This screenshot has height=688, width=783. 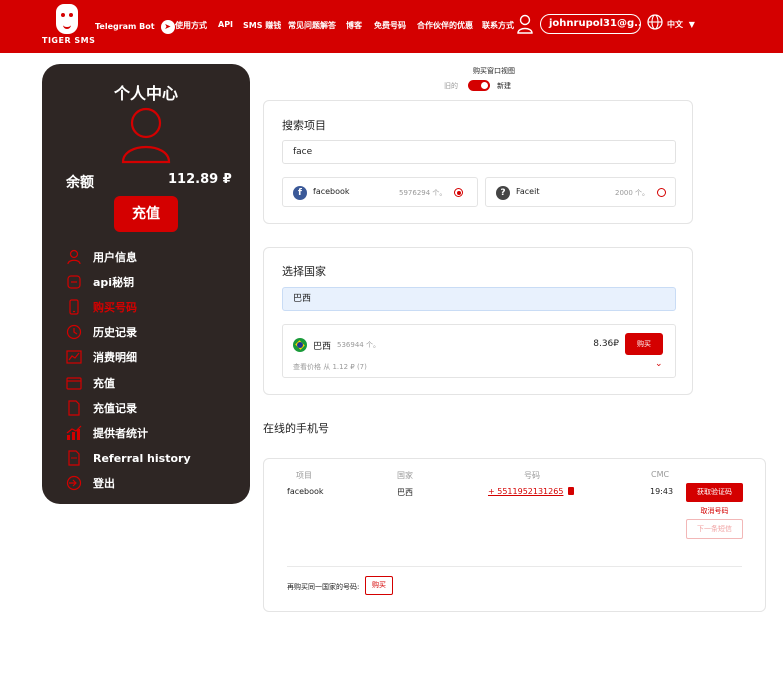 What do you see at coordinates (146, 214) in the screenshot?
I see `topup-button: 充值` at bounding box center [146, 214].